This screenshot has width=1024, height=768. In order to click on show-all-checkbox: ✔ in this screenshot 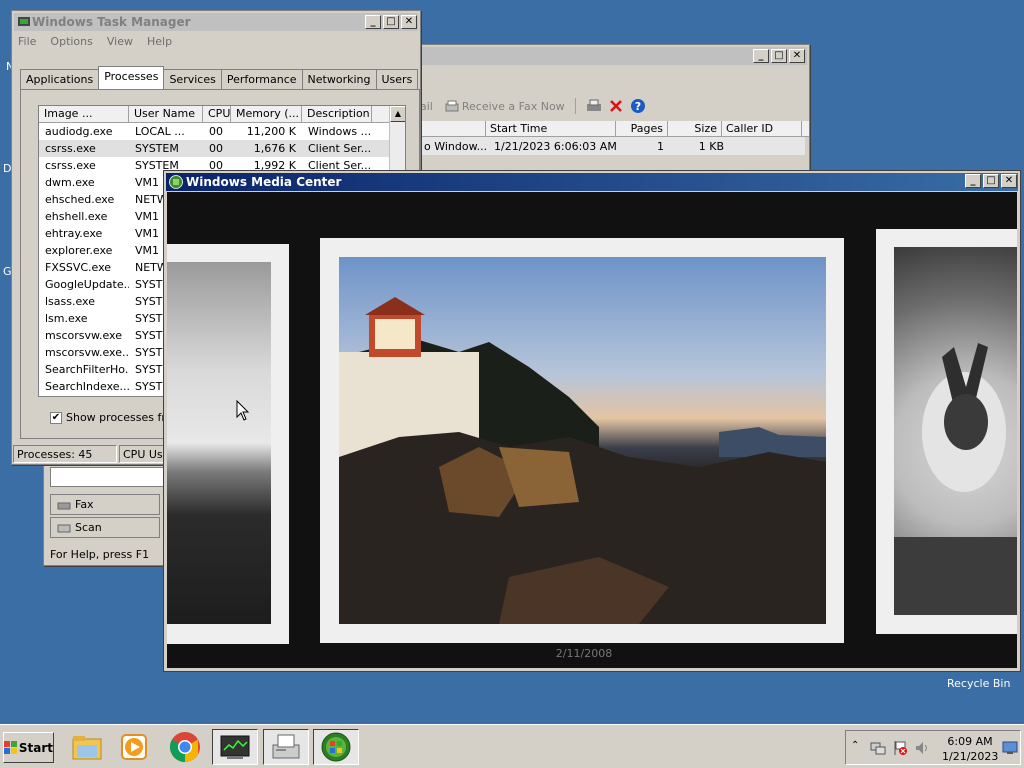, I will do `click(56, 417)`.